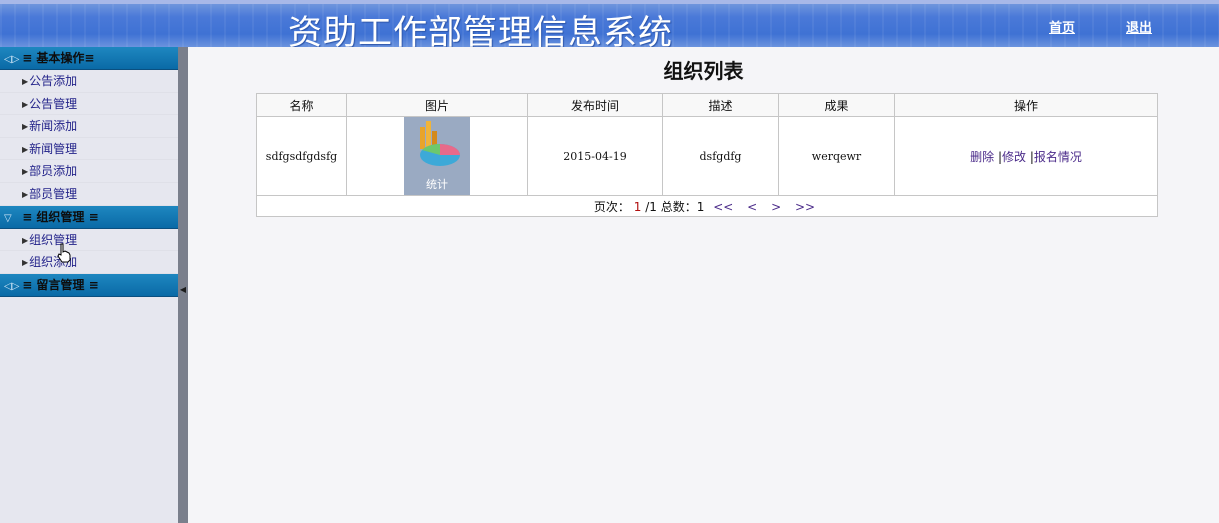 This screenshot has height=523, width=1219. What do you see at coordinates (982, 157) in the screenshot?
I see `delete-link: 删除` at bounding box center [982, 157].